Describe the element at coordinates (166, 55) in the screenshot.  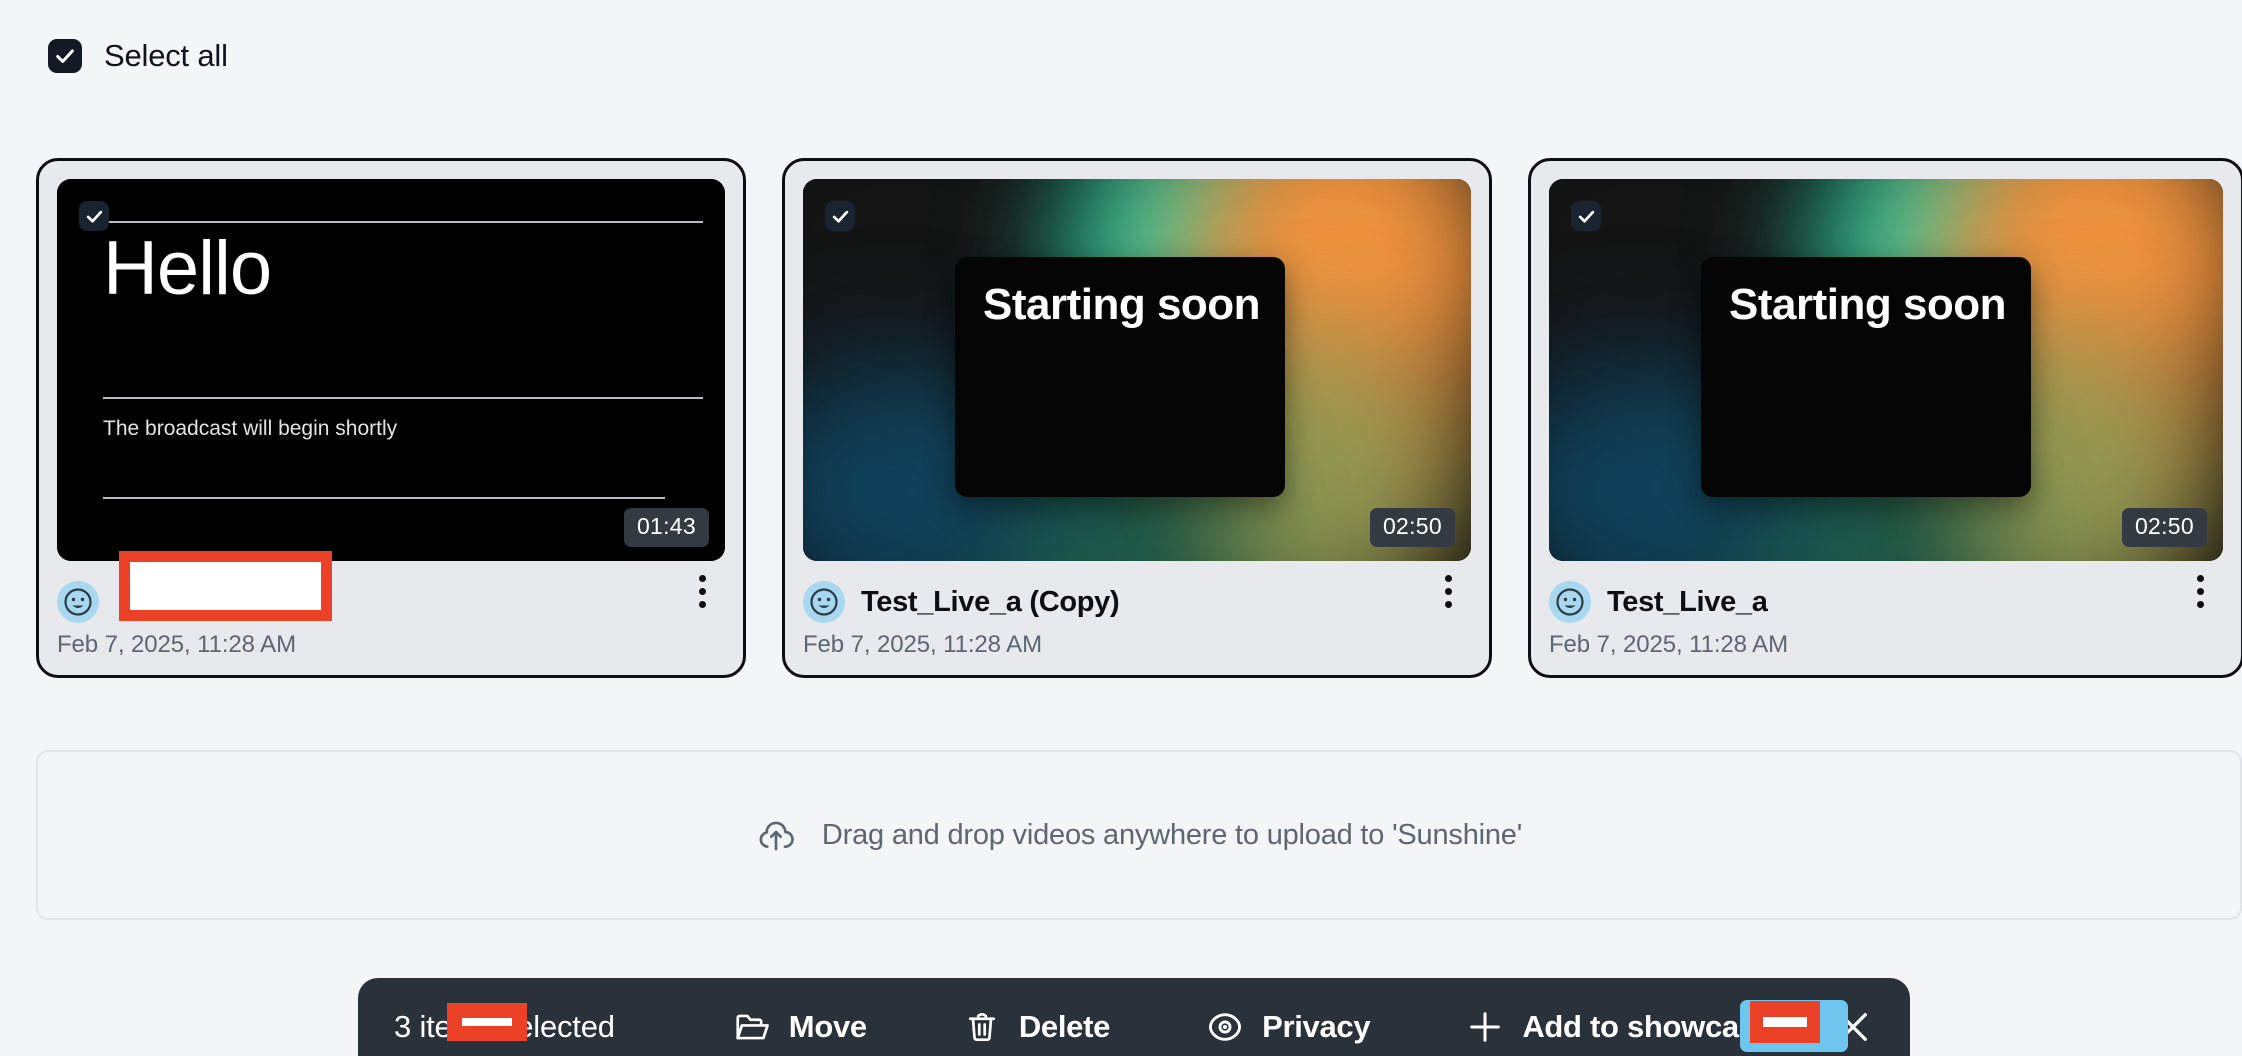
I see `select-all-label: Select all` at that location.